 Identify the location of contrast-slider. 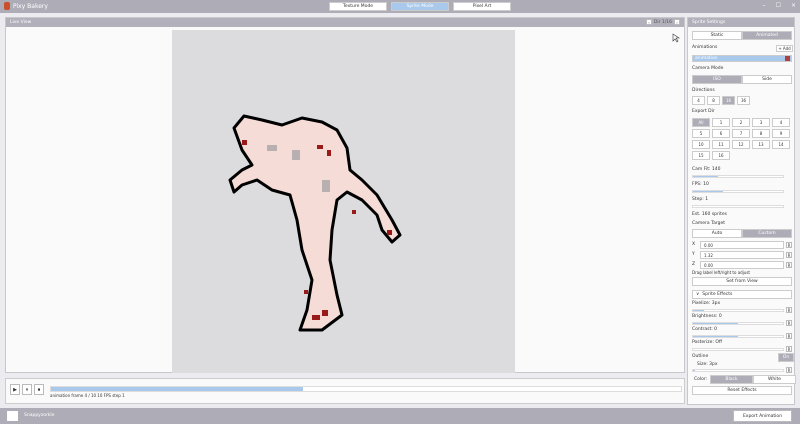
(738, 336).